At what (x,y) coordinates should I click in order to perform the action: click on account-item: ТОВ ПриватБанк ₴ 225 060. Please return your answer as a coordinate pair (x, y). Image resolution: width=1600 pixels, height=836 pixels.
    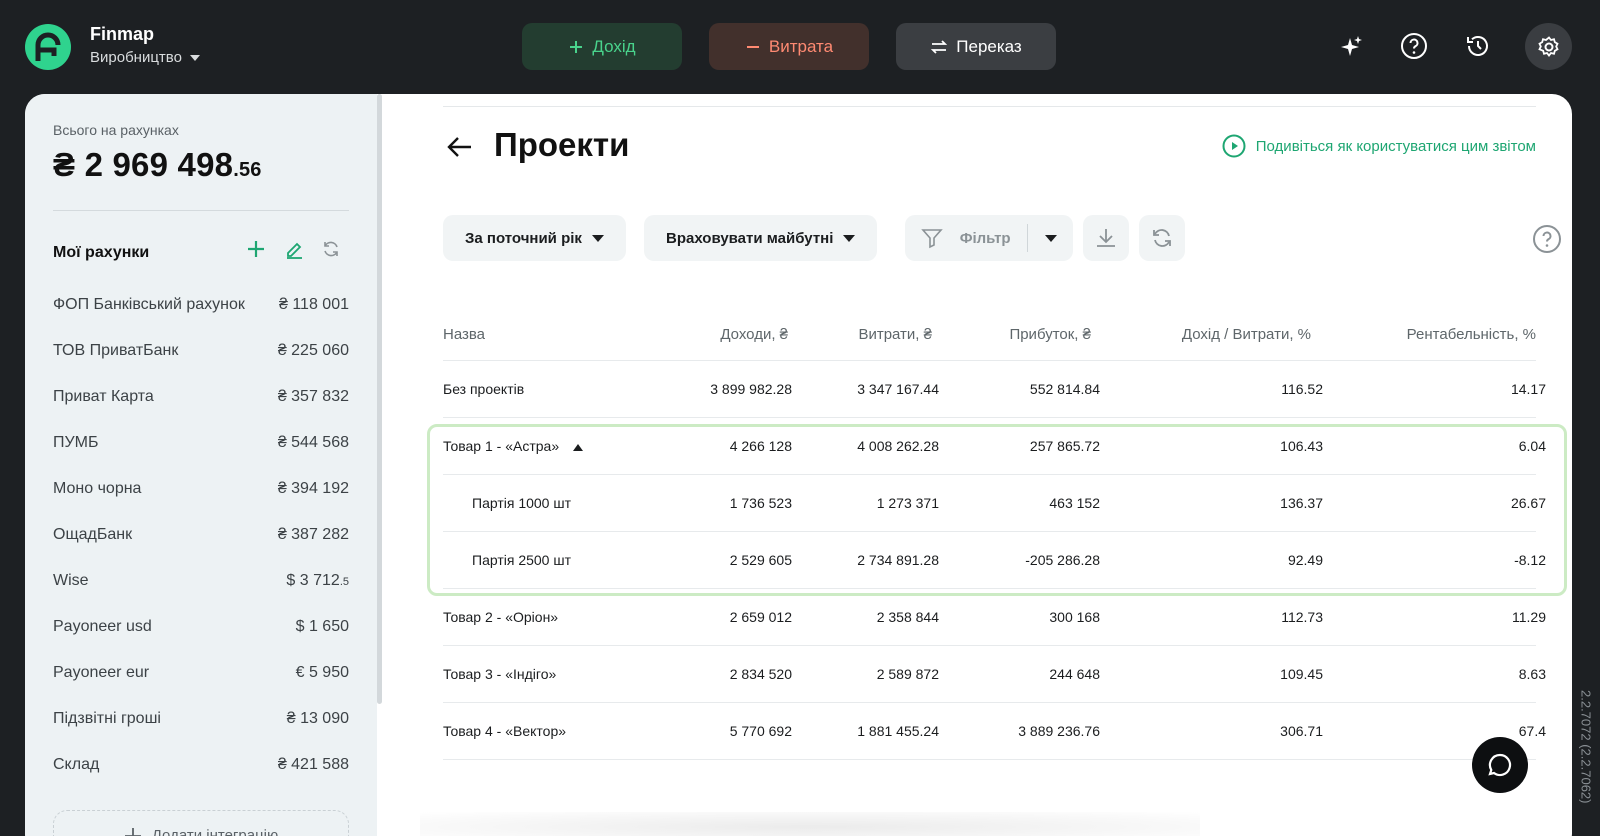
    Looking at the image, I should click on (201, 351).